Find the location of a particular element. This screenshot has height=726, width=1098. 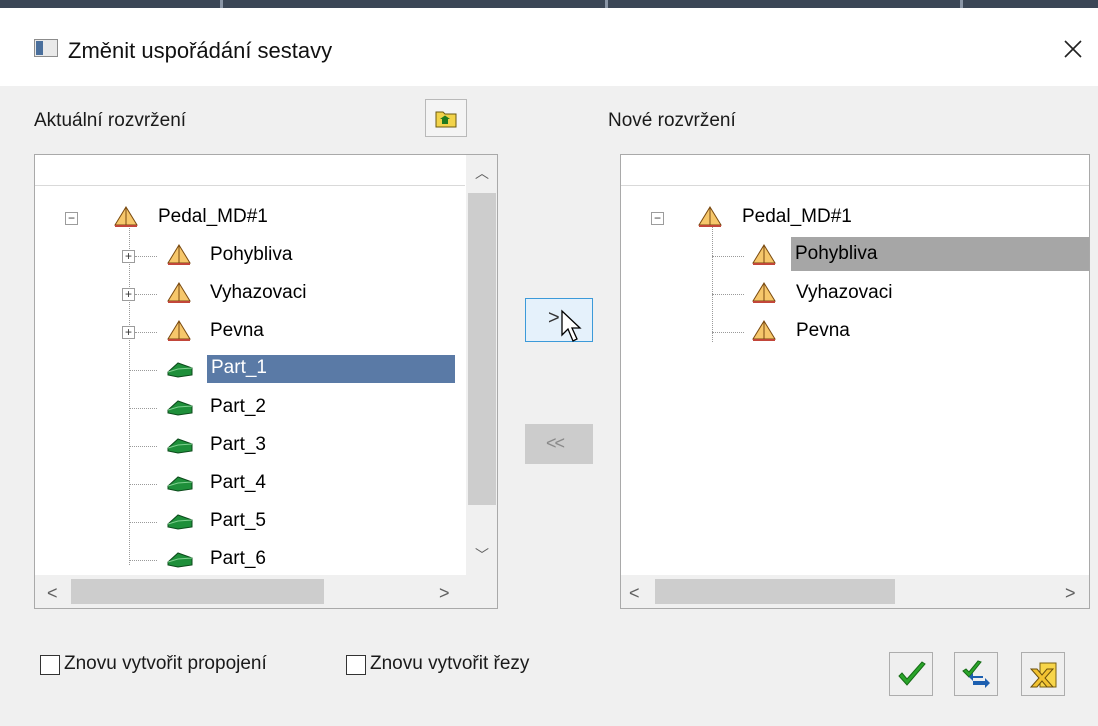

move-right-label: > is located at coordinates (554, 318).